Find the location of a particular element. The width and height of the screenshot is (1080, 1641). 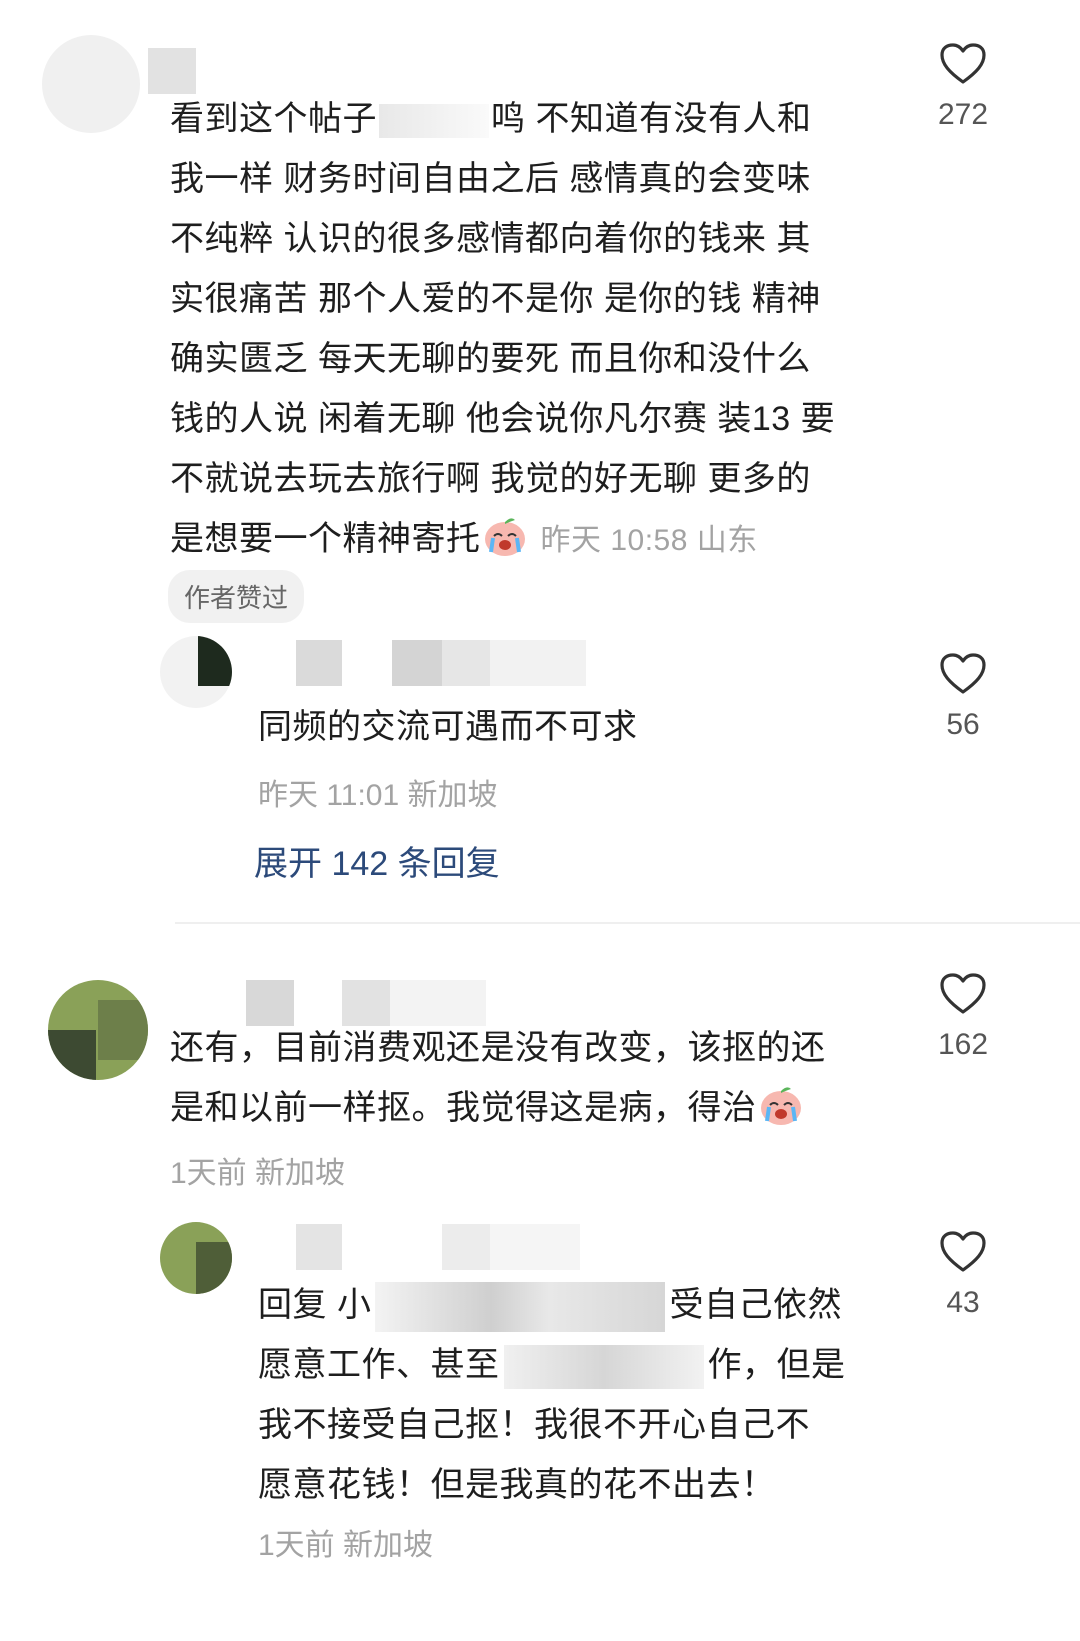

reply-like-count: 56 is located at coordinates (963, 724).